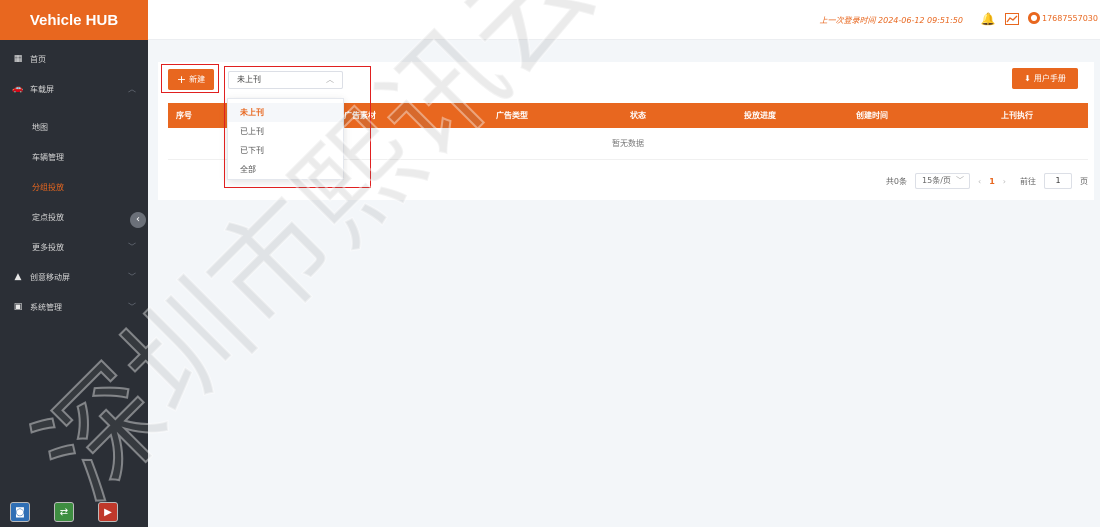 The height and width of the screenshot is (527, 1100). What do you see at coordinates (184, 115) in the screenshot?
I see `column-header: 序号` at bounding box center [184, 115].